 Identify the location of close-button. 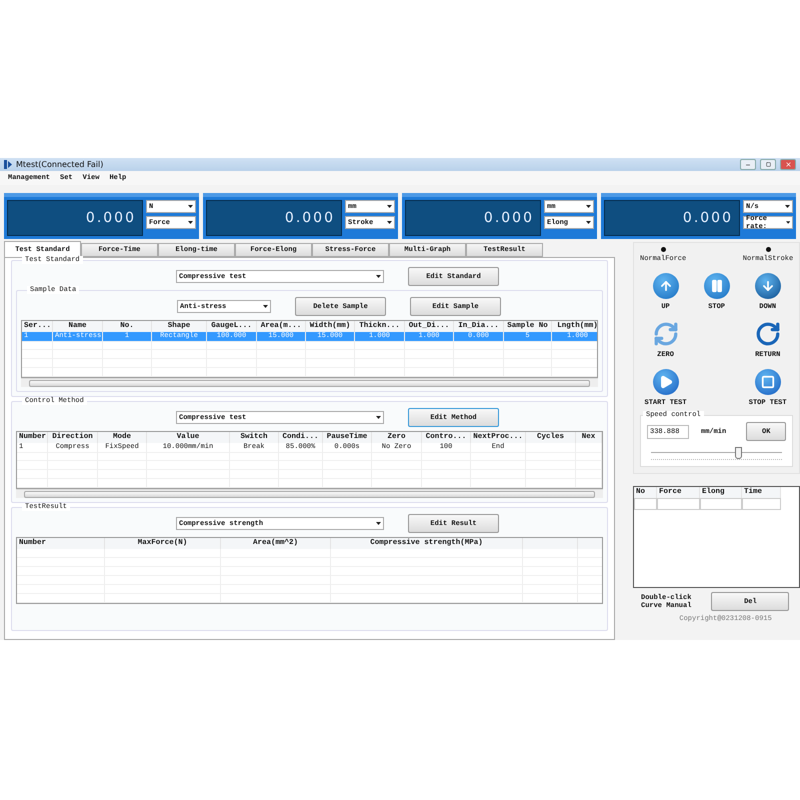
(788, 164).